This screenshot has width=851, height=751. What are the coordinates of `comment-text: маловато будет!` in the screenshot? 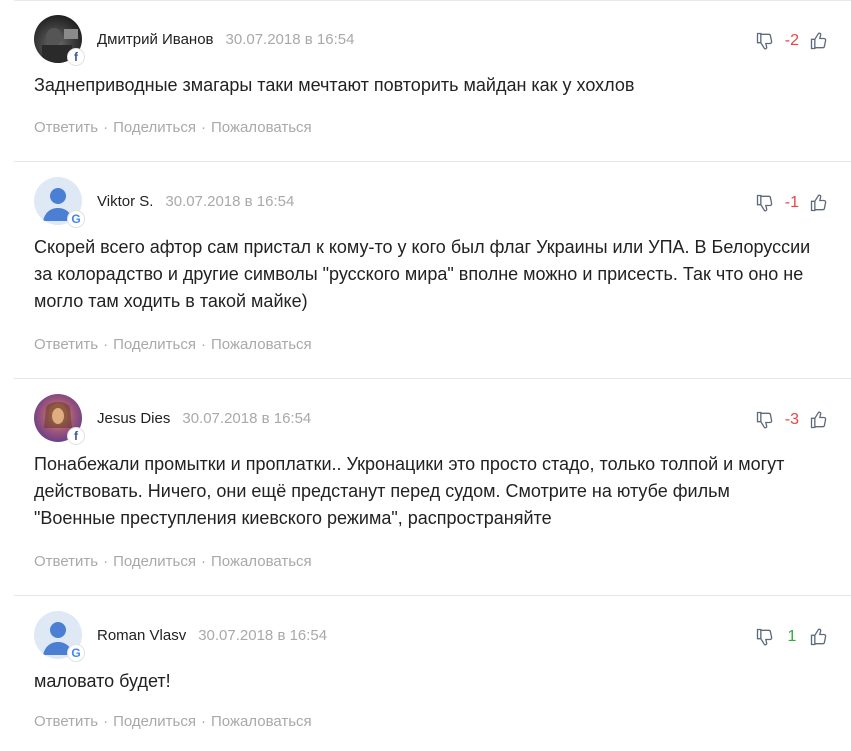 It's located at (102, 681).